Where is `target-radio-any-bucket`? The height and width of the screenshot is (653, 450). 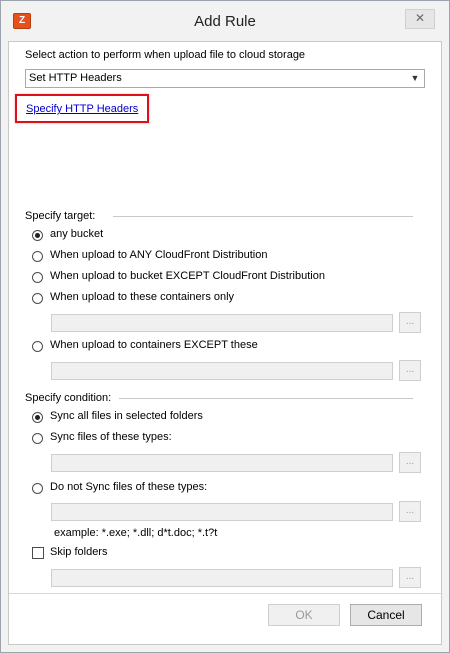
target-radio-any-bucket is located at coordinates (37, 235).